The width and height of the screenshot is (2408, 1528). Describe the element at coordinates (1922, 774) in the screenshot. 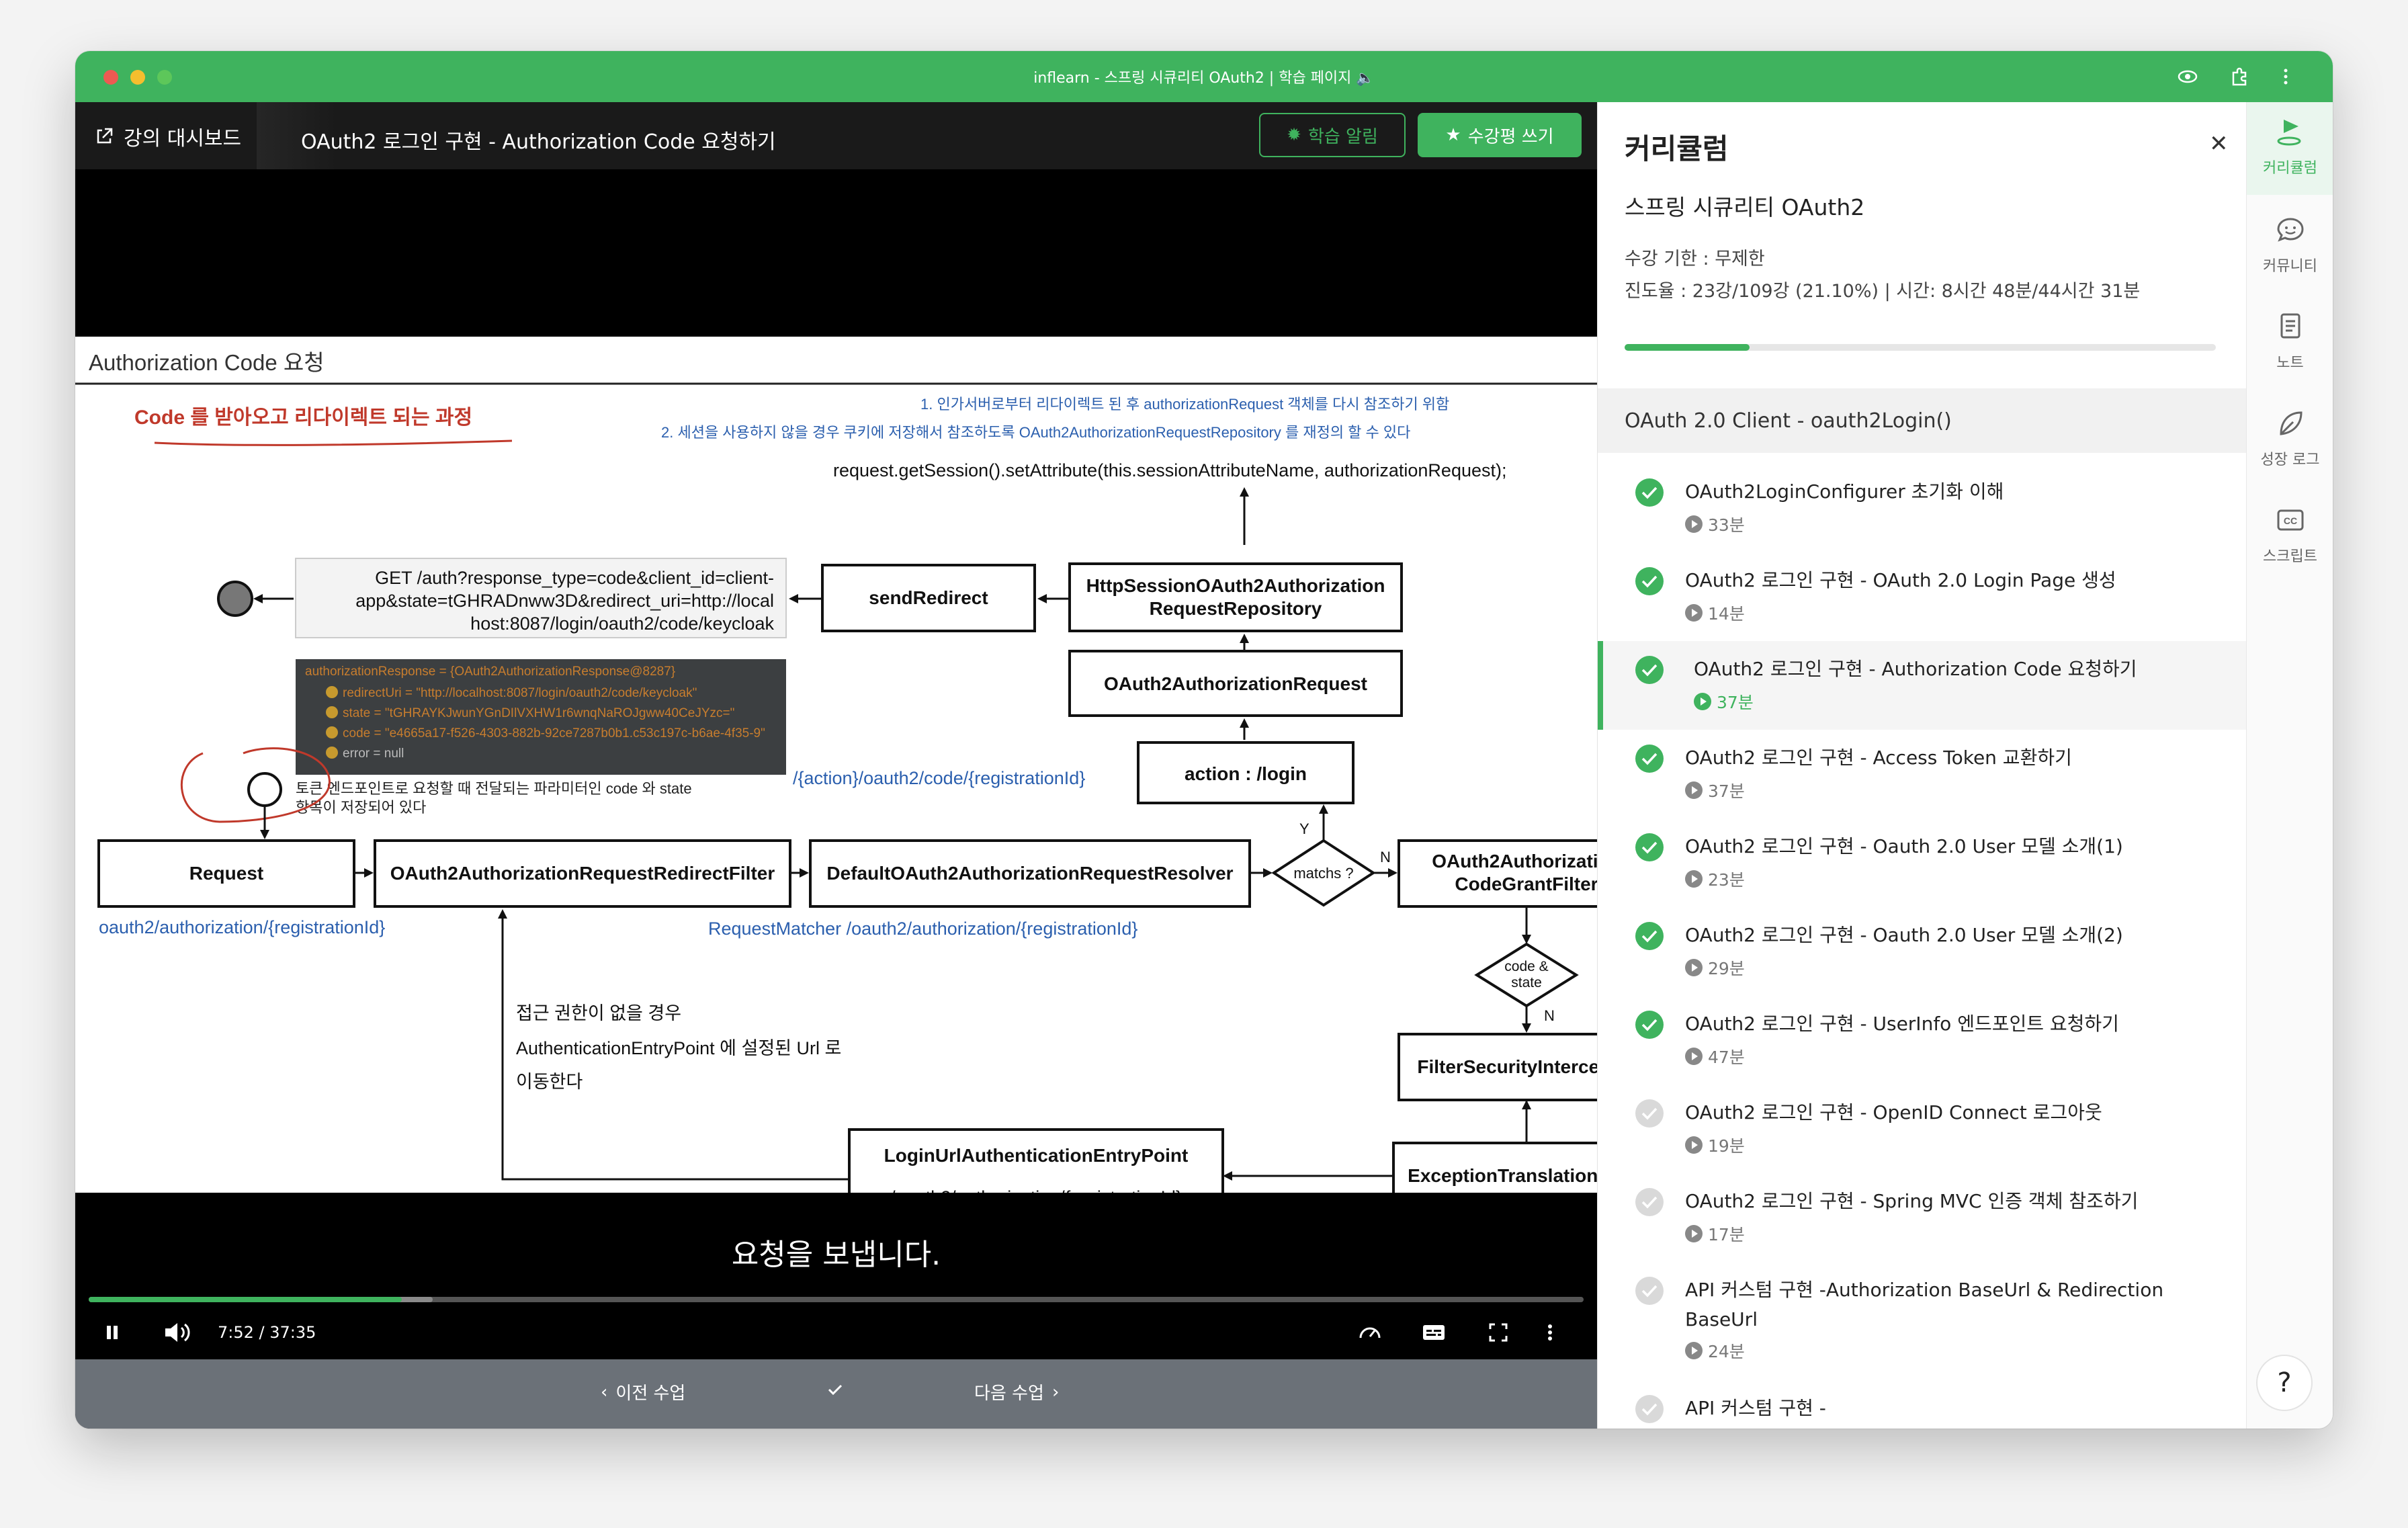

I see `lesson-item: OAuth2 로그인 구현 - Access Token 교환하기 37분` at that location.